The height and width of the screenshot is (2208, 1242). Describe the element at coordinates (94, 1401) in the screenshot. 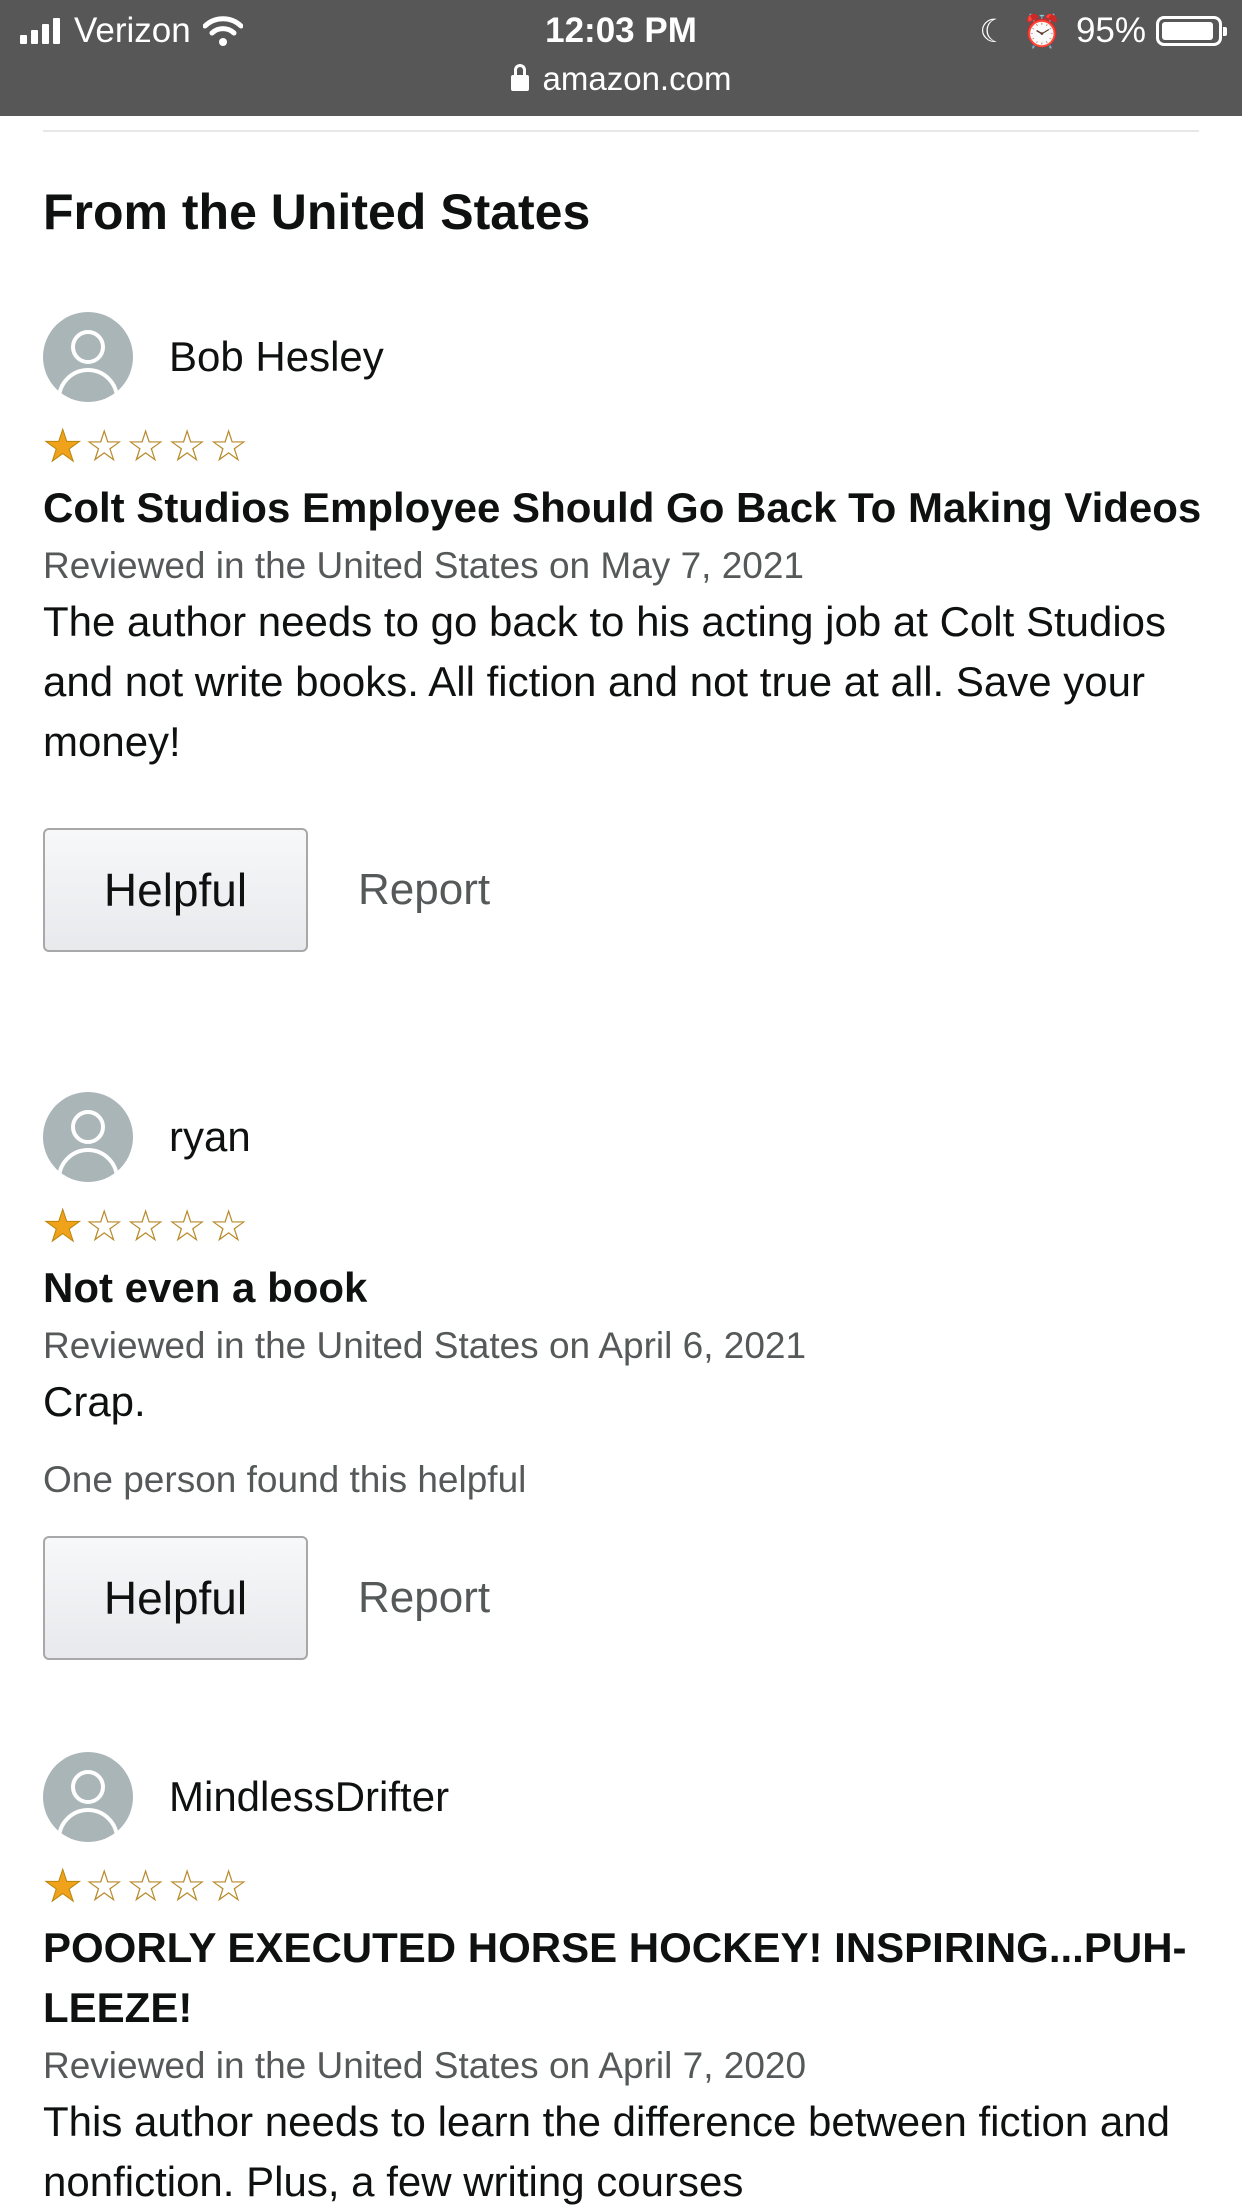

I see `review-body: Crap.` at that location.